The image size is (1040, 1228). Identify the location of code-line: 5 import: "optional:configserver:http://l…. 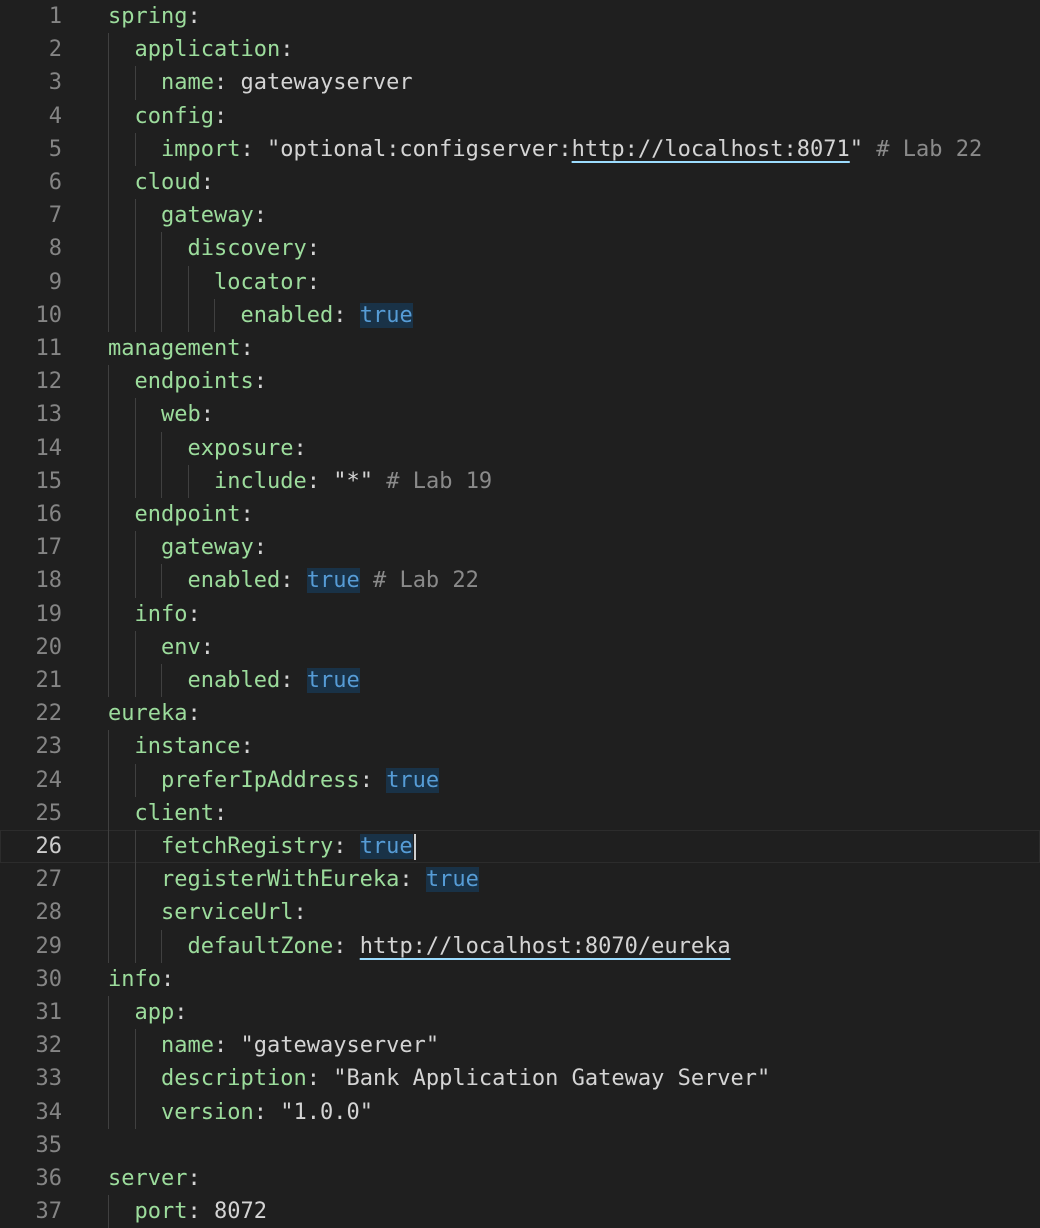
(520, 149).